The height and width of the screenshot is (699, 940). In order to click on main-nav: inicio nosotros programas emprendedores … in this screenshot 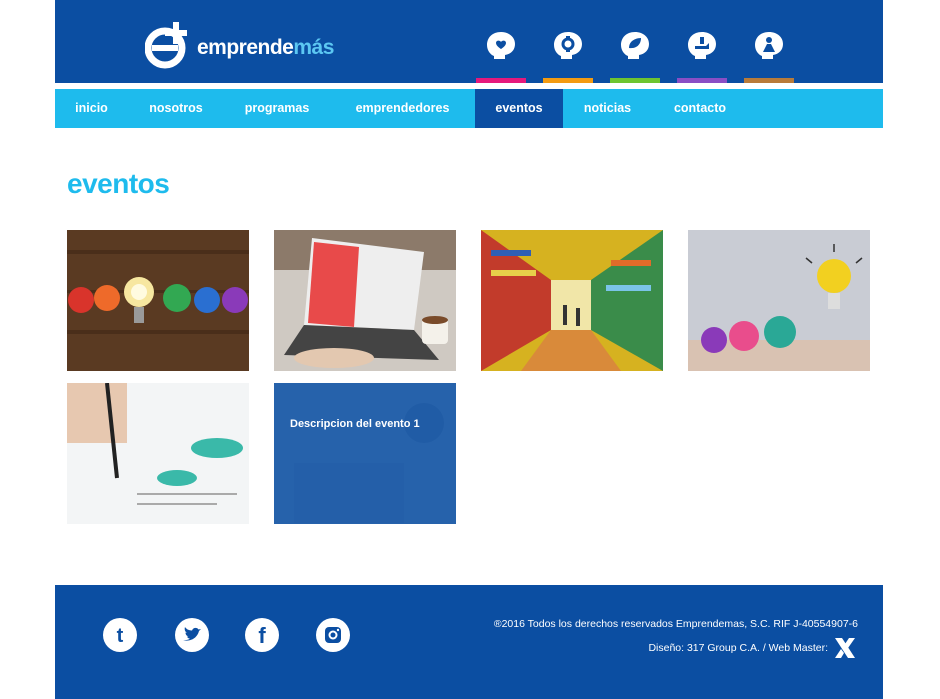, I will do `click(469, 108)`.